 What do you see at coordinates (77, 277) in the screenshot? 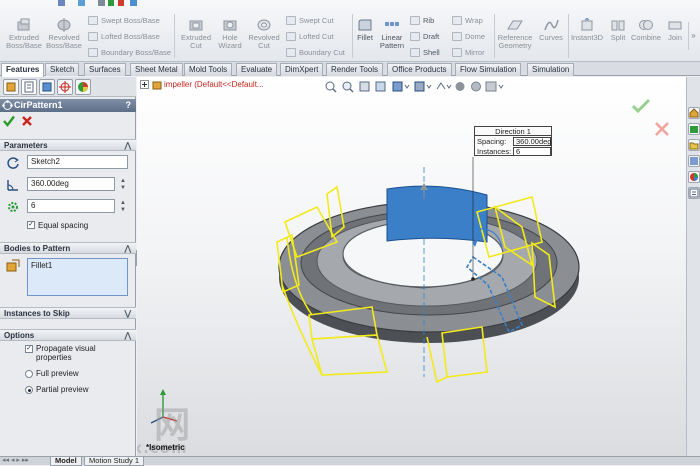
I see `bodies-selection-list: Fillet1` at bounding box center [77, 277].